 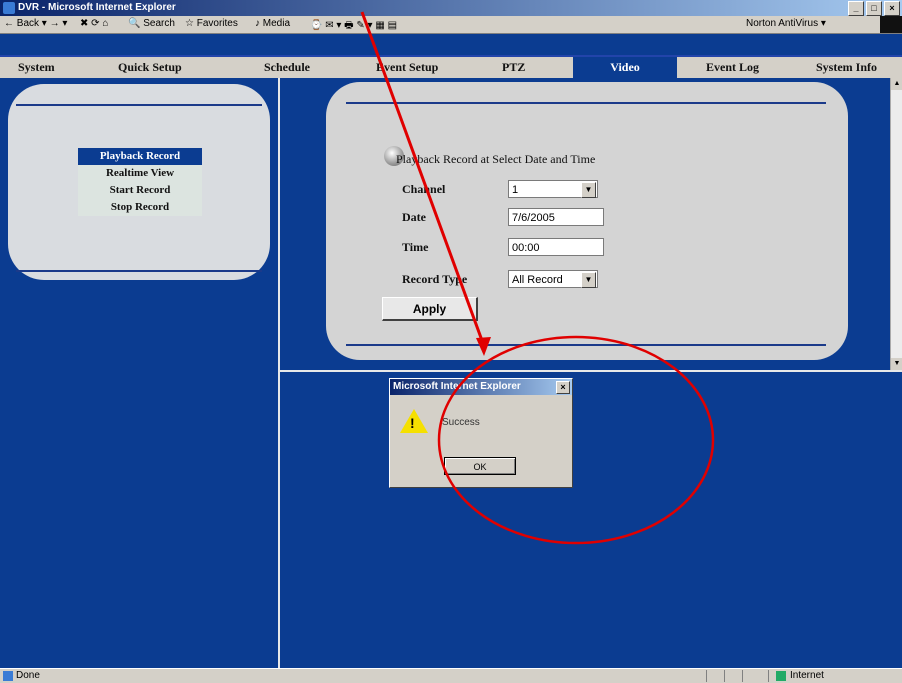 I want to click on exclamation-icon: !, so click(x=412, y=423).